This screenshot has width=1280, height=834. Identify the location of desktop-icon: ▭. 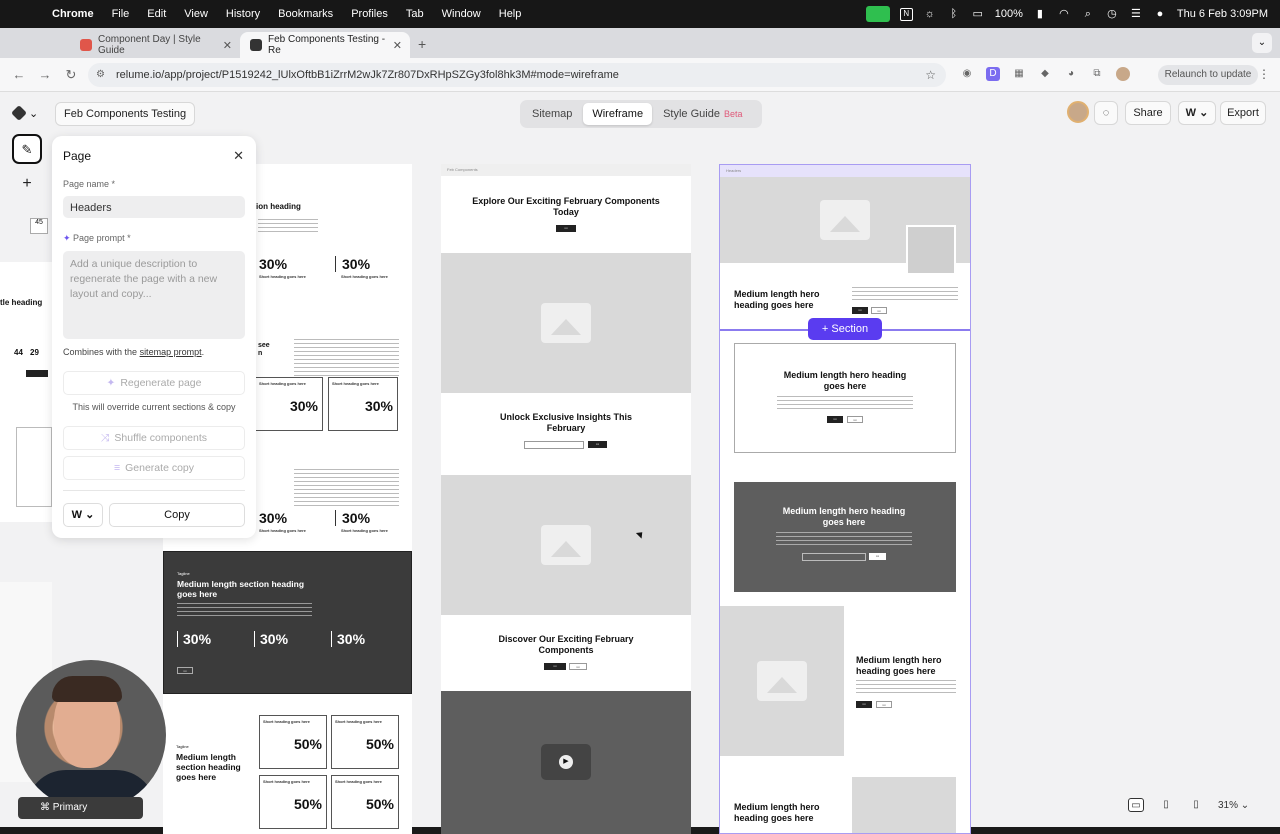
(1136, 805).